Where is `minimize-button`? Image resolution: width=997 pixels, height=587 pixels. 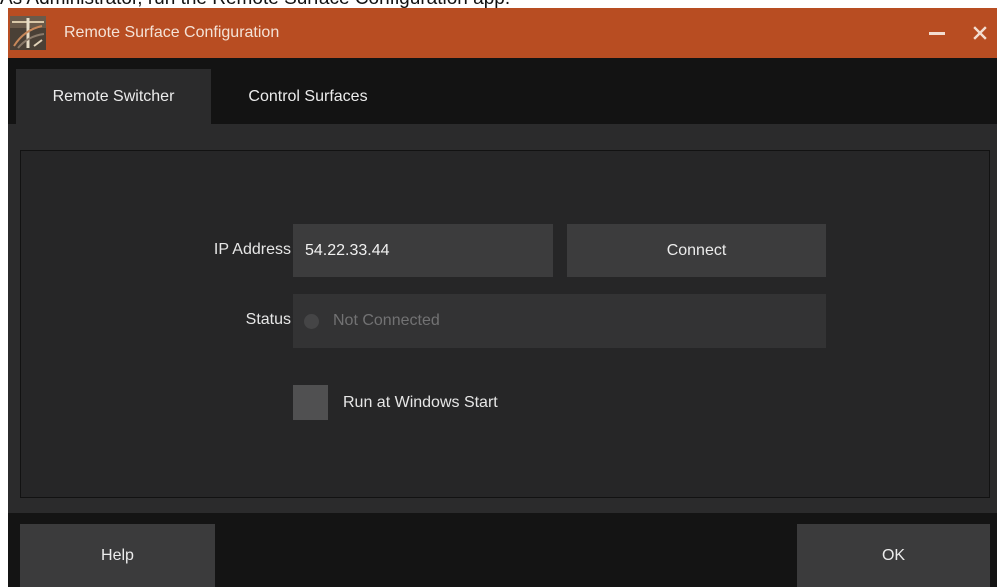
minimize-button is located at coordinates (937, 33).